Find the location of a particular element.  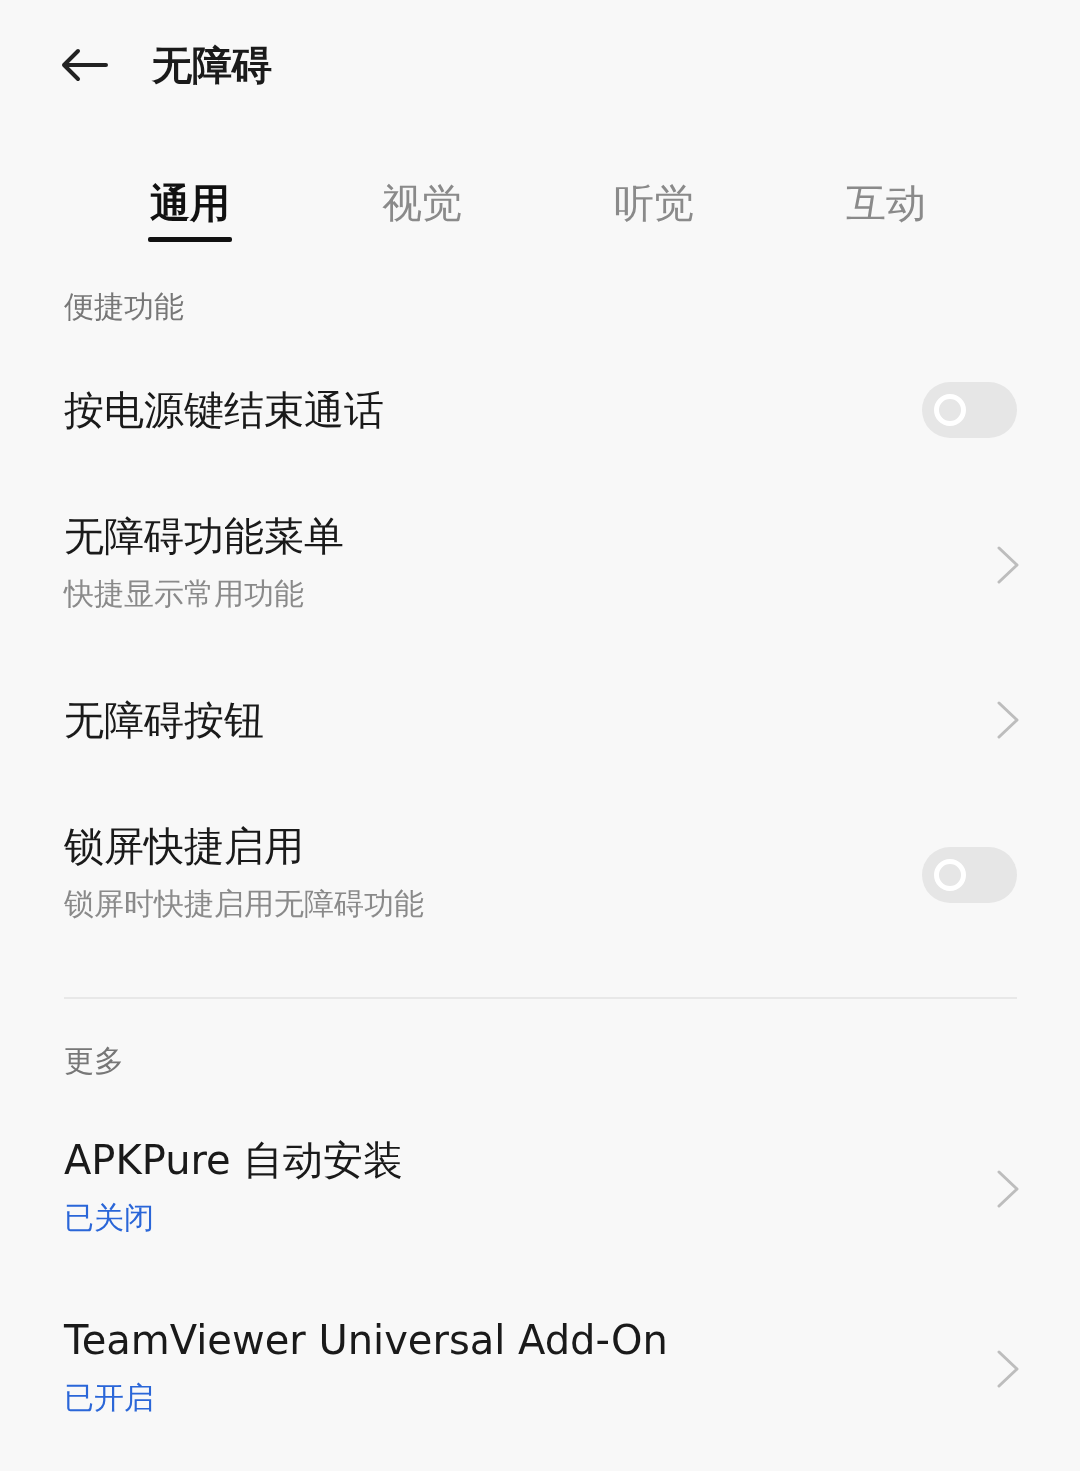

row-subtitle: 快捷显示常用功能 is located at coordinates (184, 594).